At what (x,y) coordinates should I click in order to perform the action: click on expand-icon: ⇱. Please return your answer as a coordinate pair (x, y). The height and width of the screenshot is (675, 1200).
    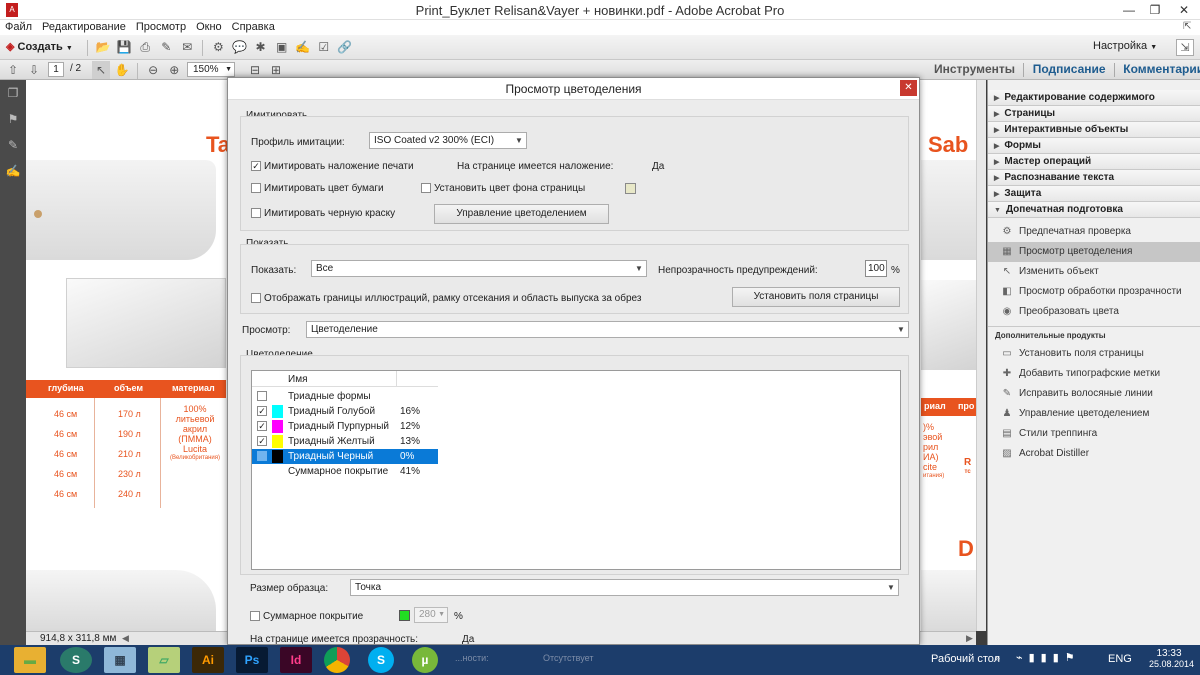
    Looking at the image, I should click on (1186, 27).